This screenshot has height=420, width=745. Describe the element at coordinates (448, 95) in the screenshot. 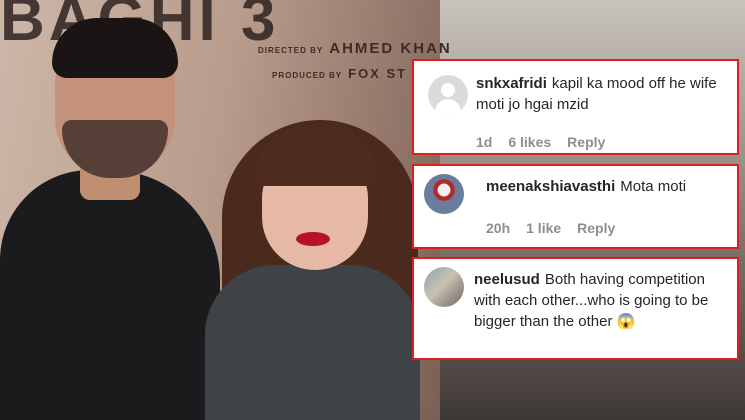

I see `default-avatar-icon` at that location.